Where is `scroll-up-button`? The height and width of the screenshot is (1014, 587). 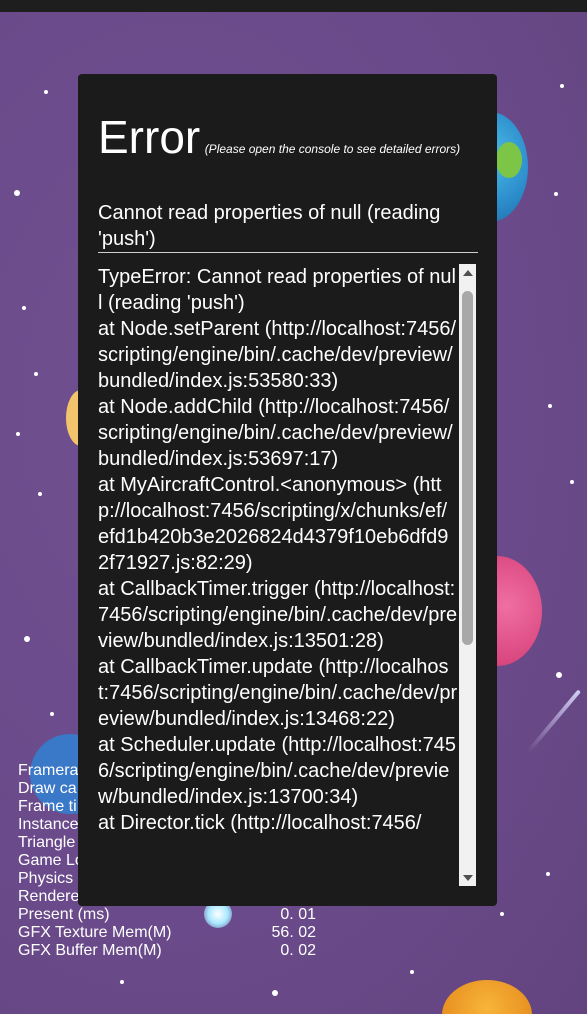
scroll-up-button is located at coordinates (467, 272).